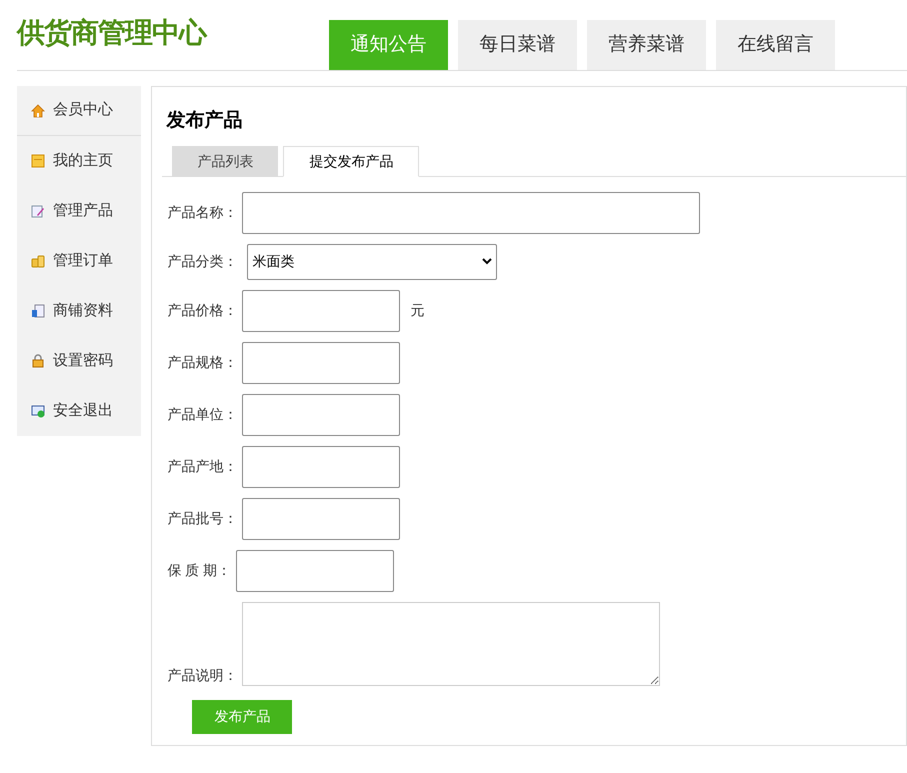 The width and height of the screenshot is (907, 773). I want to click on nav-tab: 在线留言, so click(775, 45).